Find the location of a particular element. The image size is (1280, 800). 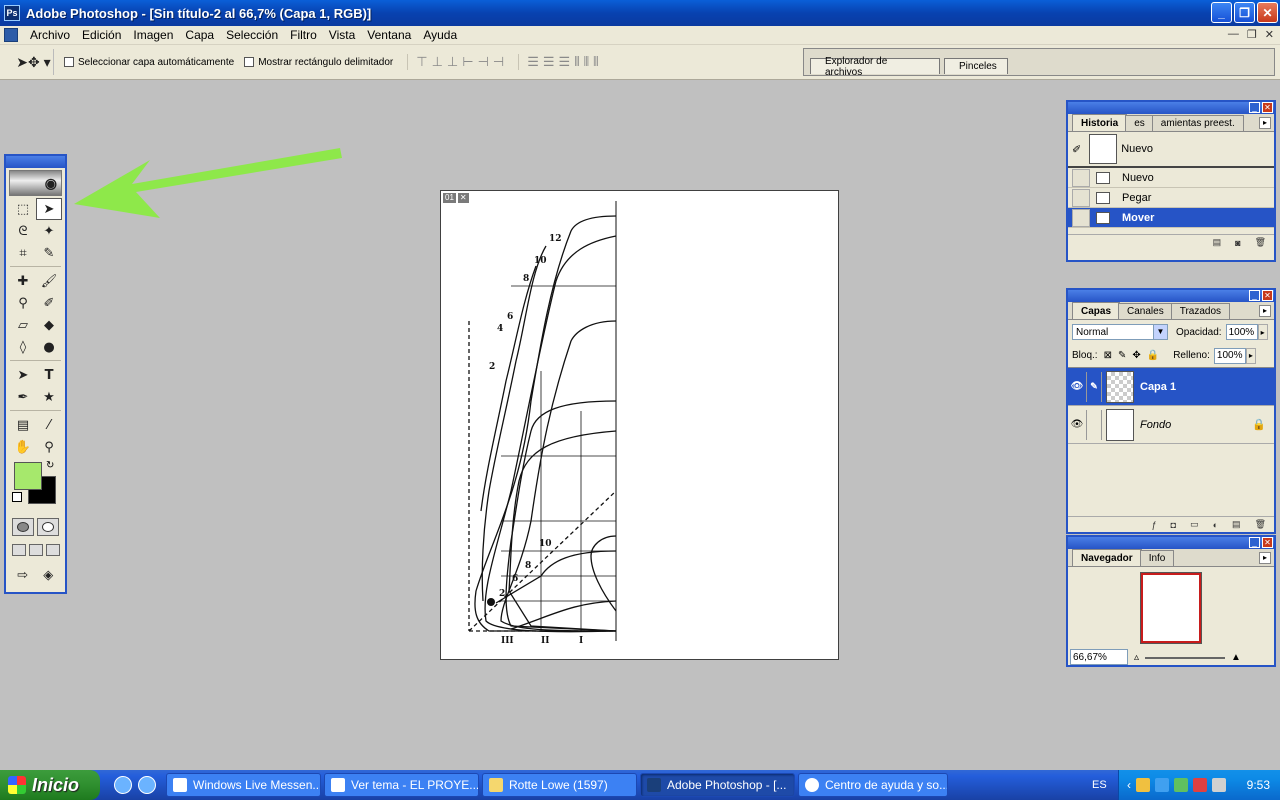

fullscreen-menu-icon is located at coordinates (35, 550).